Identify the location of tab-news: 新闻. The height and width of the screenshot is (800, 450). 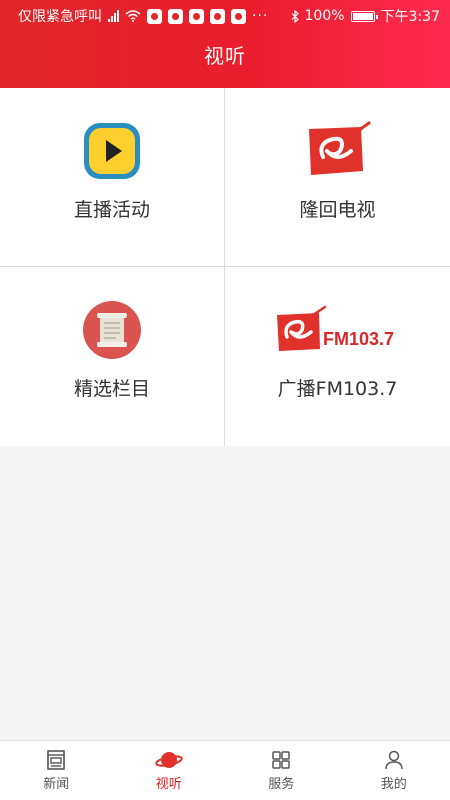
(56, 770).